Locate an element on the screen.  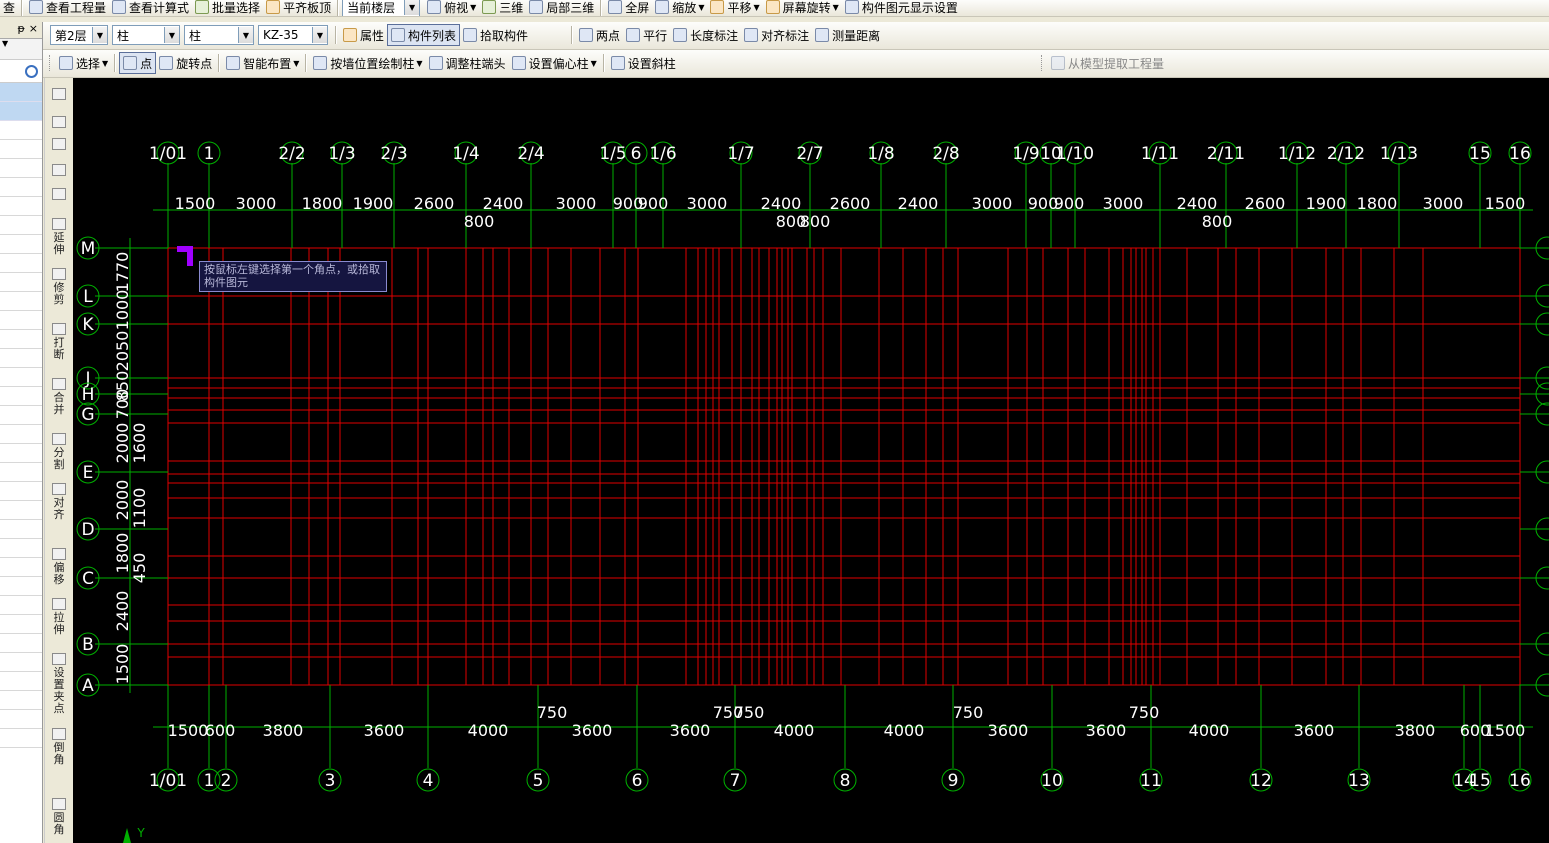
panel-dropdown: ▼ is located at coordinates (21, 49).